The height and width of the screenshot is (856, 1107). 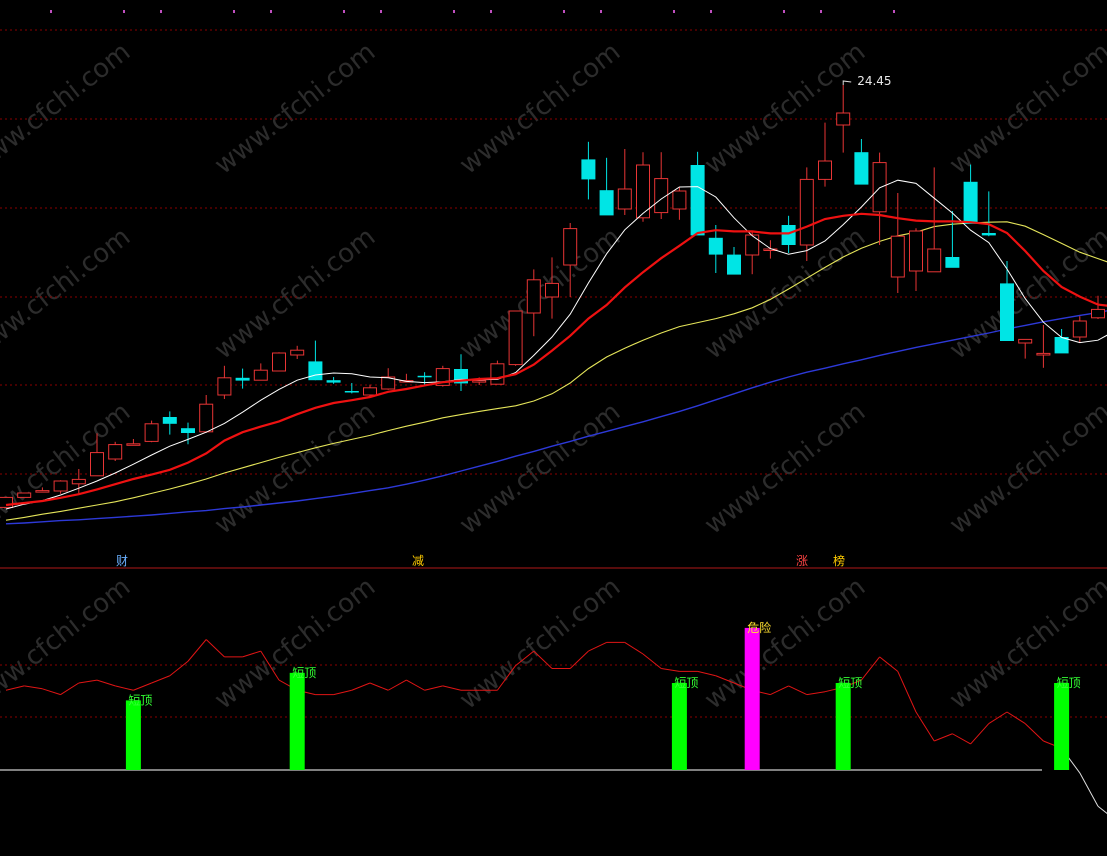 I want to click on marker-label: 榜, so click(x=839, y=560).